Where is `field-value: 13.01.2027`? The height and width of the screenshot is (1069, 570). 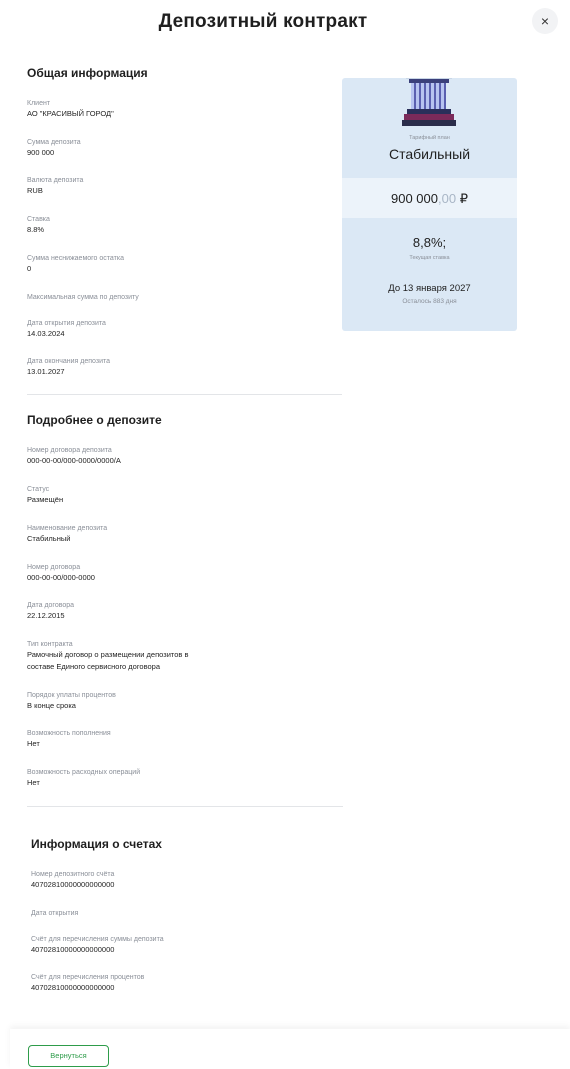 field-value: 13.01.2027 is located at coordinates (46, 371).